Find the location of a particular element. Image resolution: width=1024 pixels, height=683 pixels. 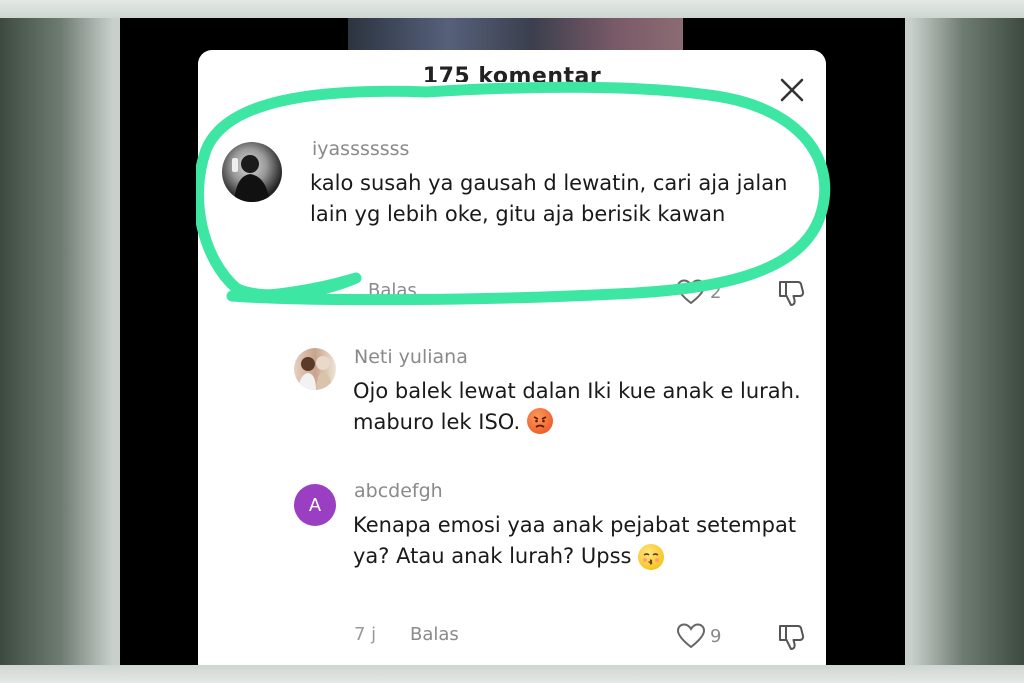

like-button: 2 is located at coordinates (698, 292).